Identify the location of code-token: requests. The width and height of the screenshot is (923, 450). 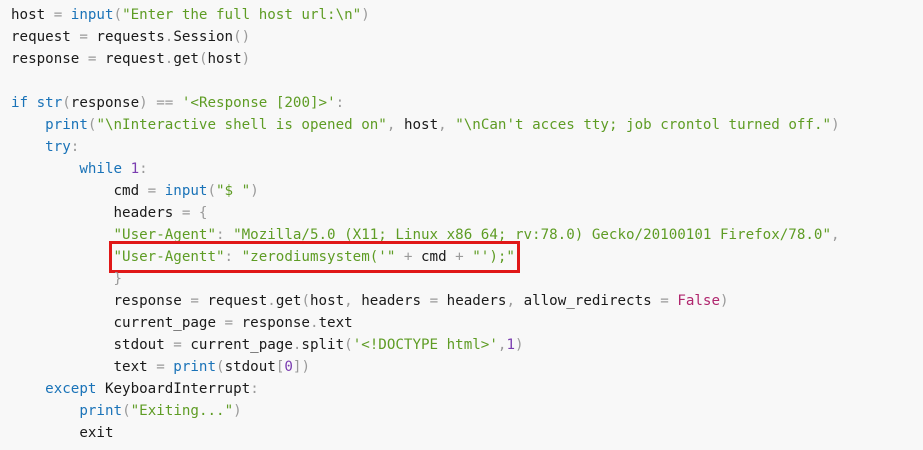
(130, 37).